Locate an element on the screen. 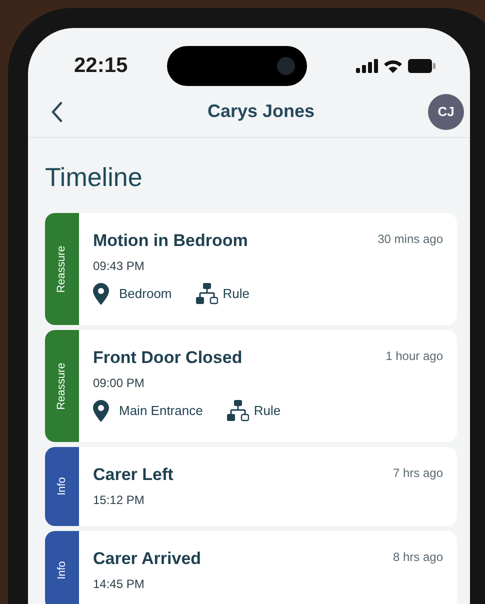 Image resolution: width=485 pixels, height=604 pixels. relative-time: 8 hrs ago is located at coordinates (417, 557).